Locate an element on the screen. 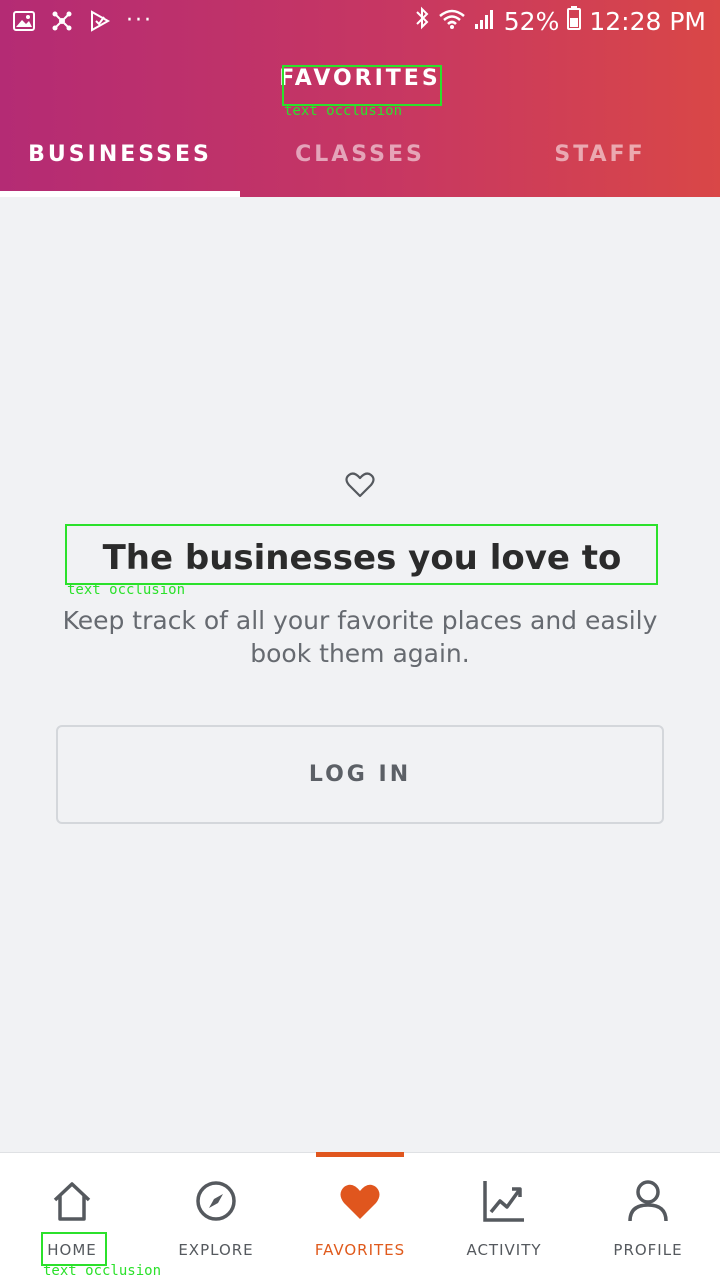  bluetooth-icon is located at coordinates (422, 21).